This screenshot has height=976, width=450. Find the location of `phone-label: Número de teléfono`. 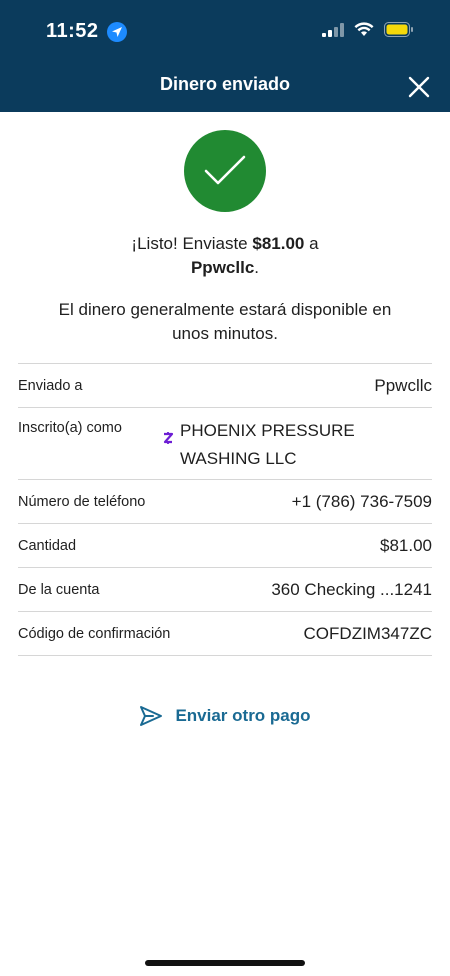

phone-label: Número de teléfono is located at coordinates (82, 501).